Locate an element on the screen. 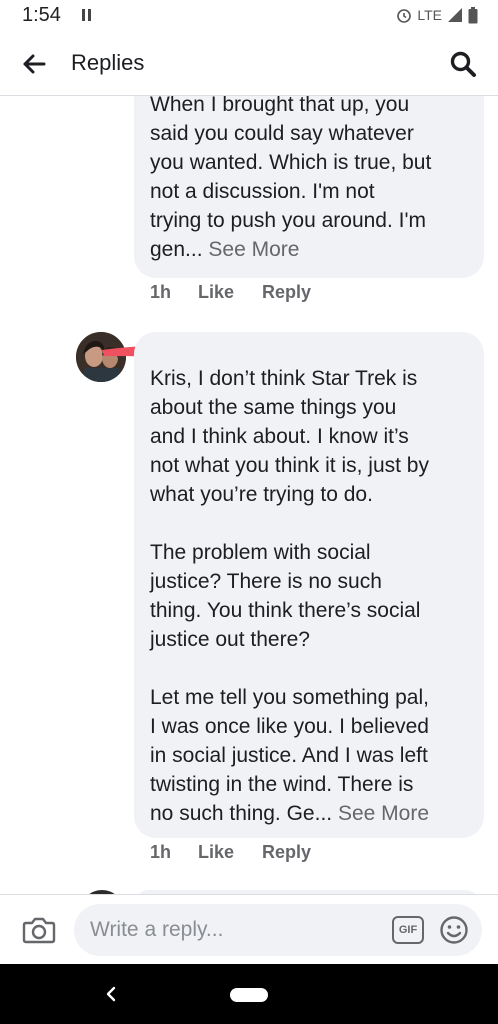  system-back-button is located at coordinates (111, 994).